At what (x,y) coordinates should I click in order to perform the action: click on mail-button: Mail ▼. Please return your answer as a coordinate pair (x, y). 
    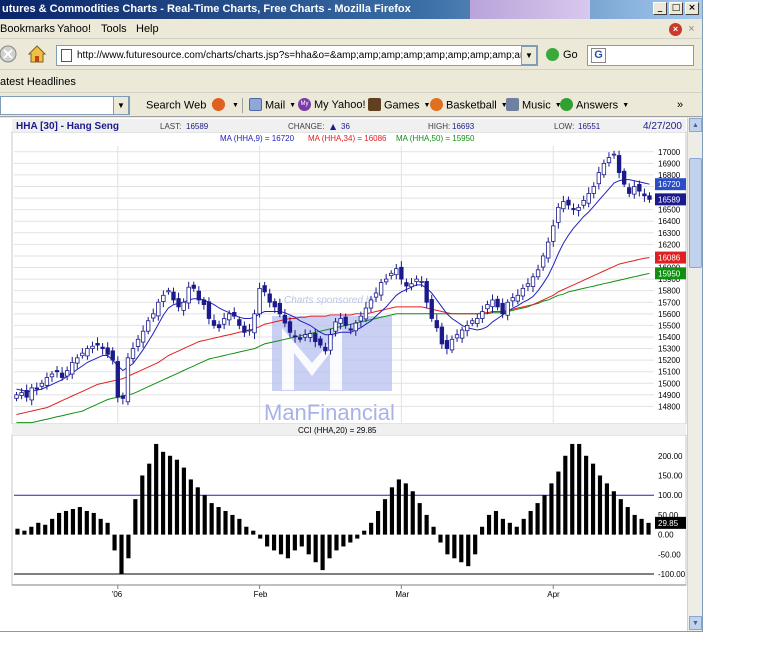
    Looking at the image, I should click on (272, 105).